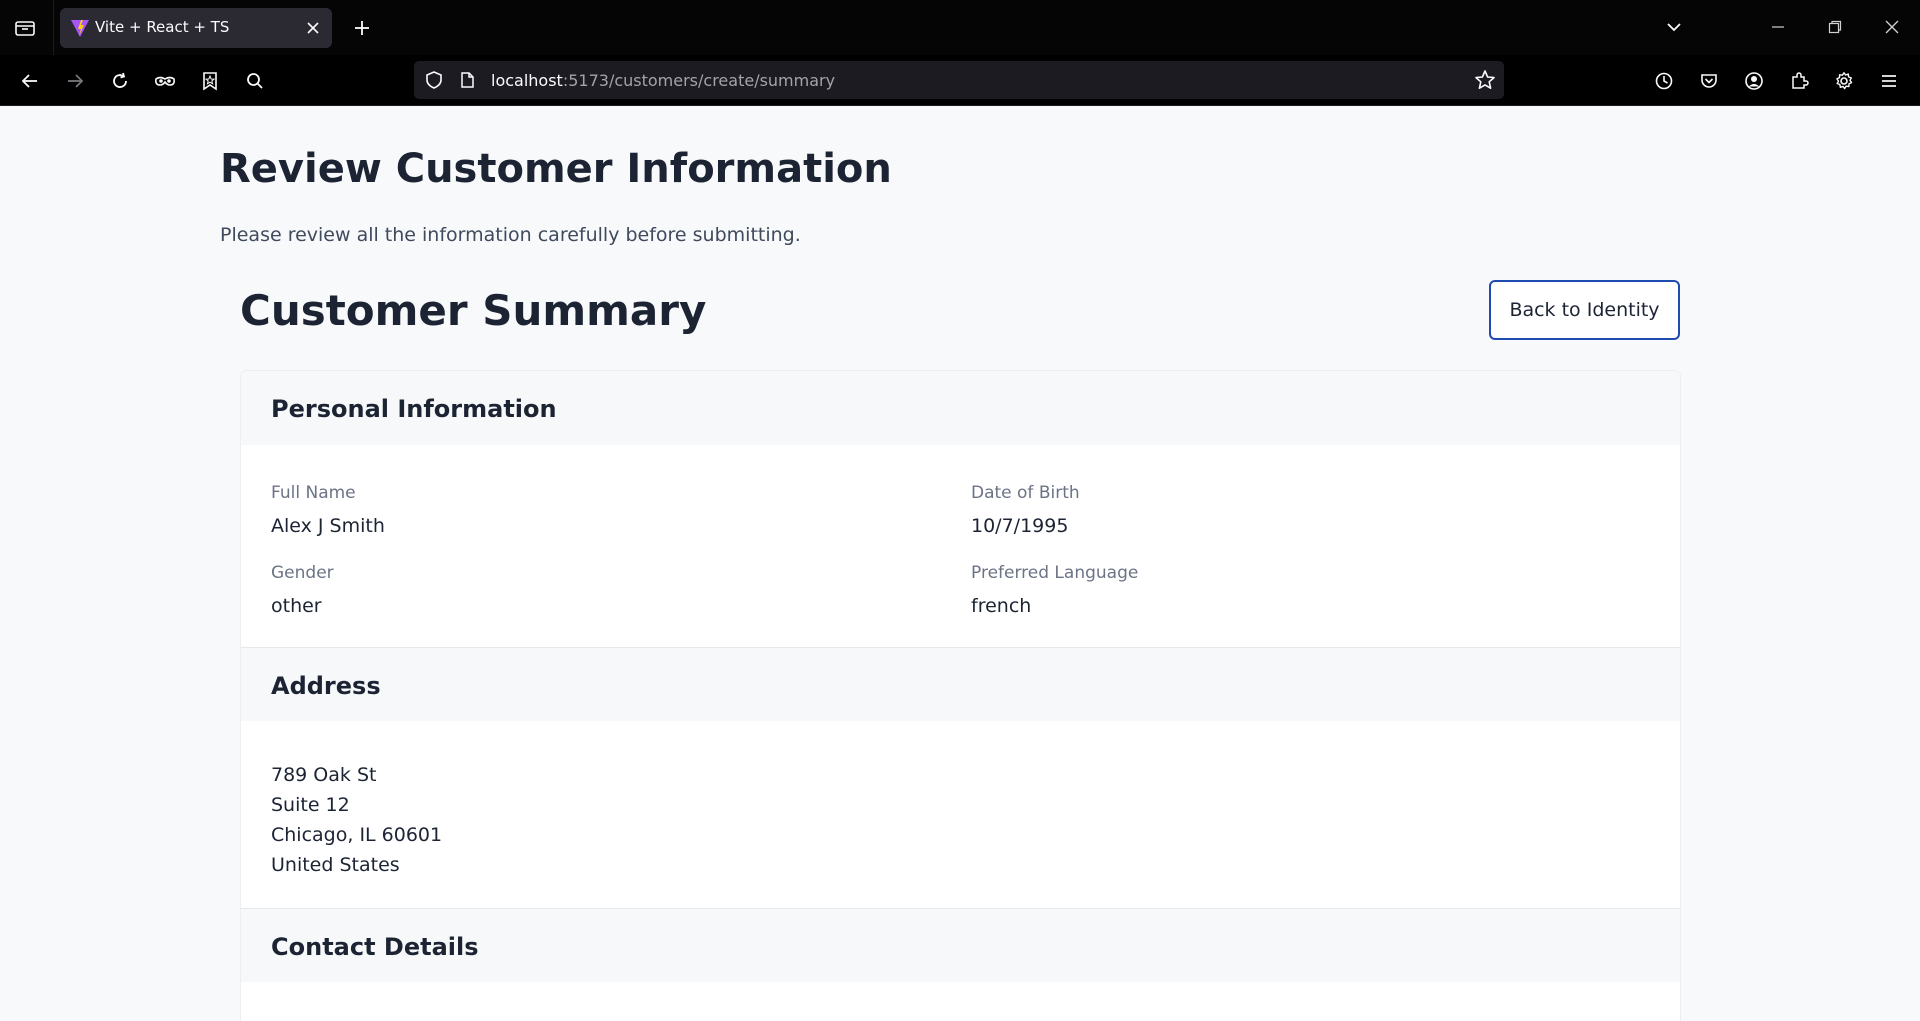 The width and height of the screenshot is (1920, 1021). Describe the element at coordinates (75, 81) in the screenshot. I see `arrow-right-icon` at that location.